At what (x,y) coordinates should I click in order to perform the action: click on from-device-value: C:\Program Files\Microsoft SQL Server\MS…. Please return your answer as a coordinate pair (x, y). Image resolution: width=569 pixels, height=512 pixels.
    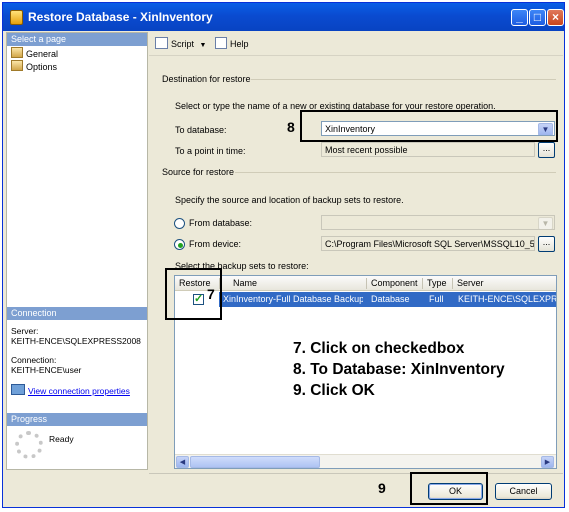
    Looking at the image, I should click on (430, 244).